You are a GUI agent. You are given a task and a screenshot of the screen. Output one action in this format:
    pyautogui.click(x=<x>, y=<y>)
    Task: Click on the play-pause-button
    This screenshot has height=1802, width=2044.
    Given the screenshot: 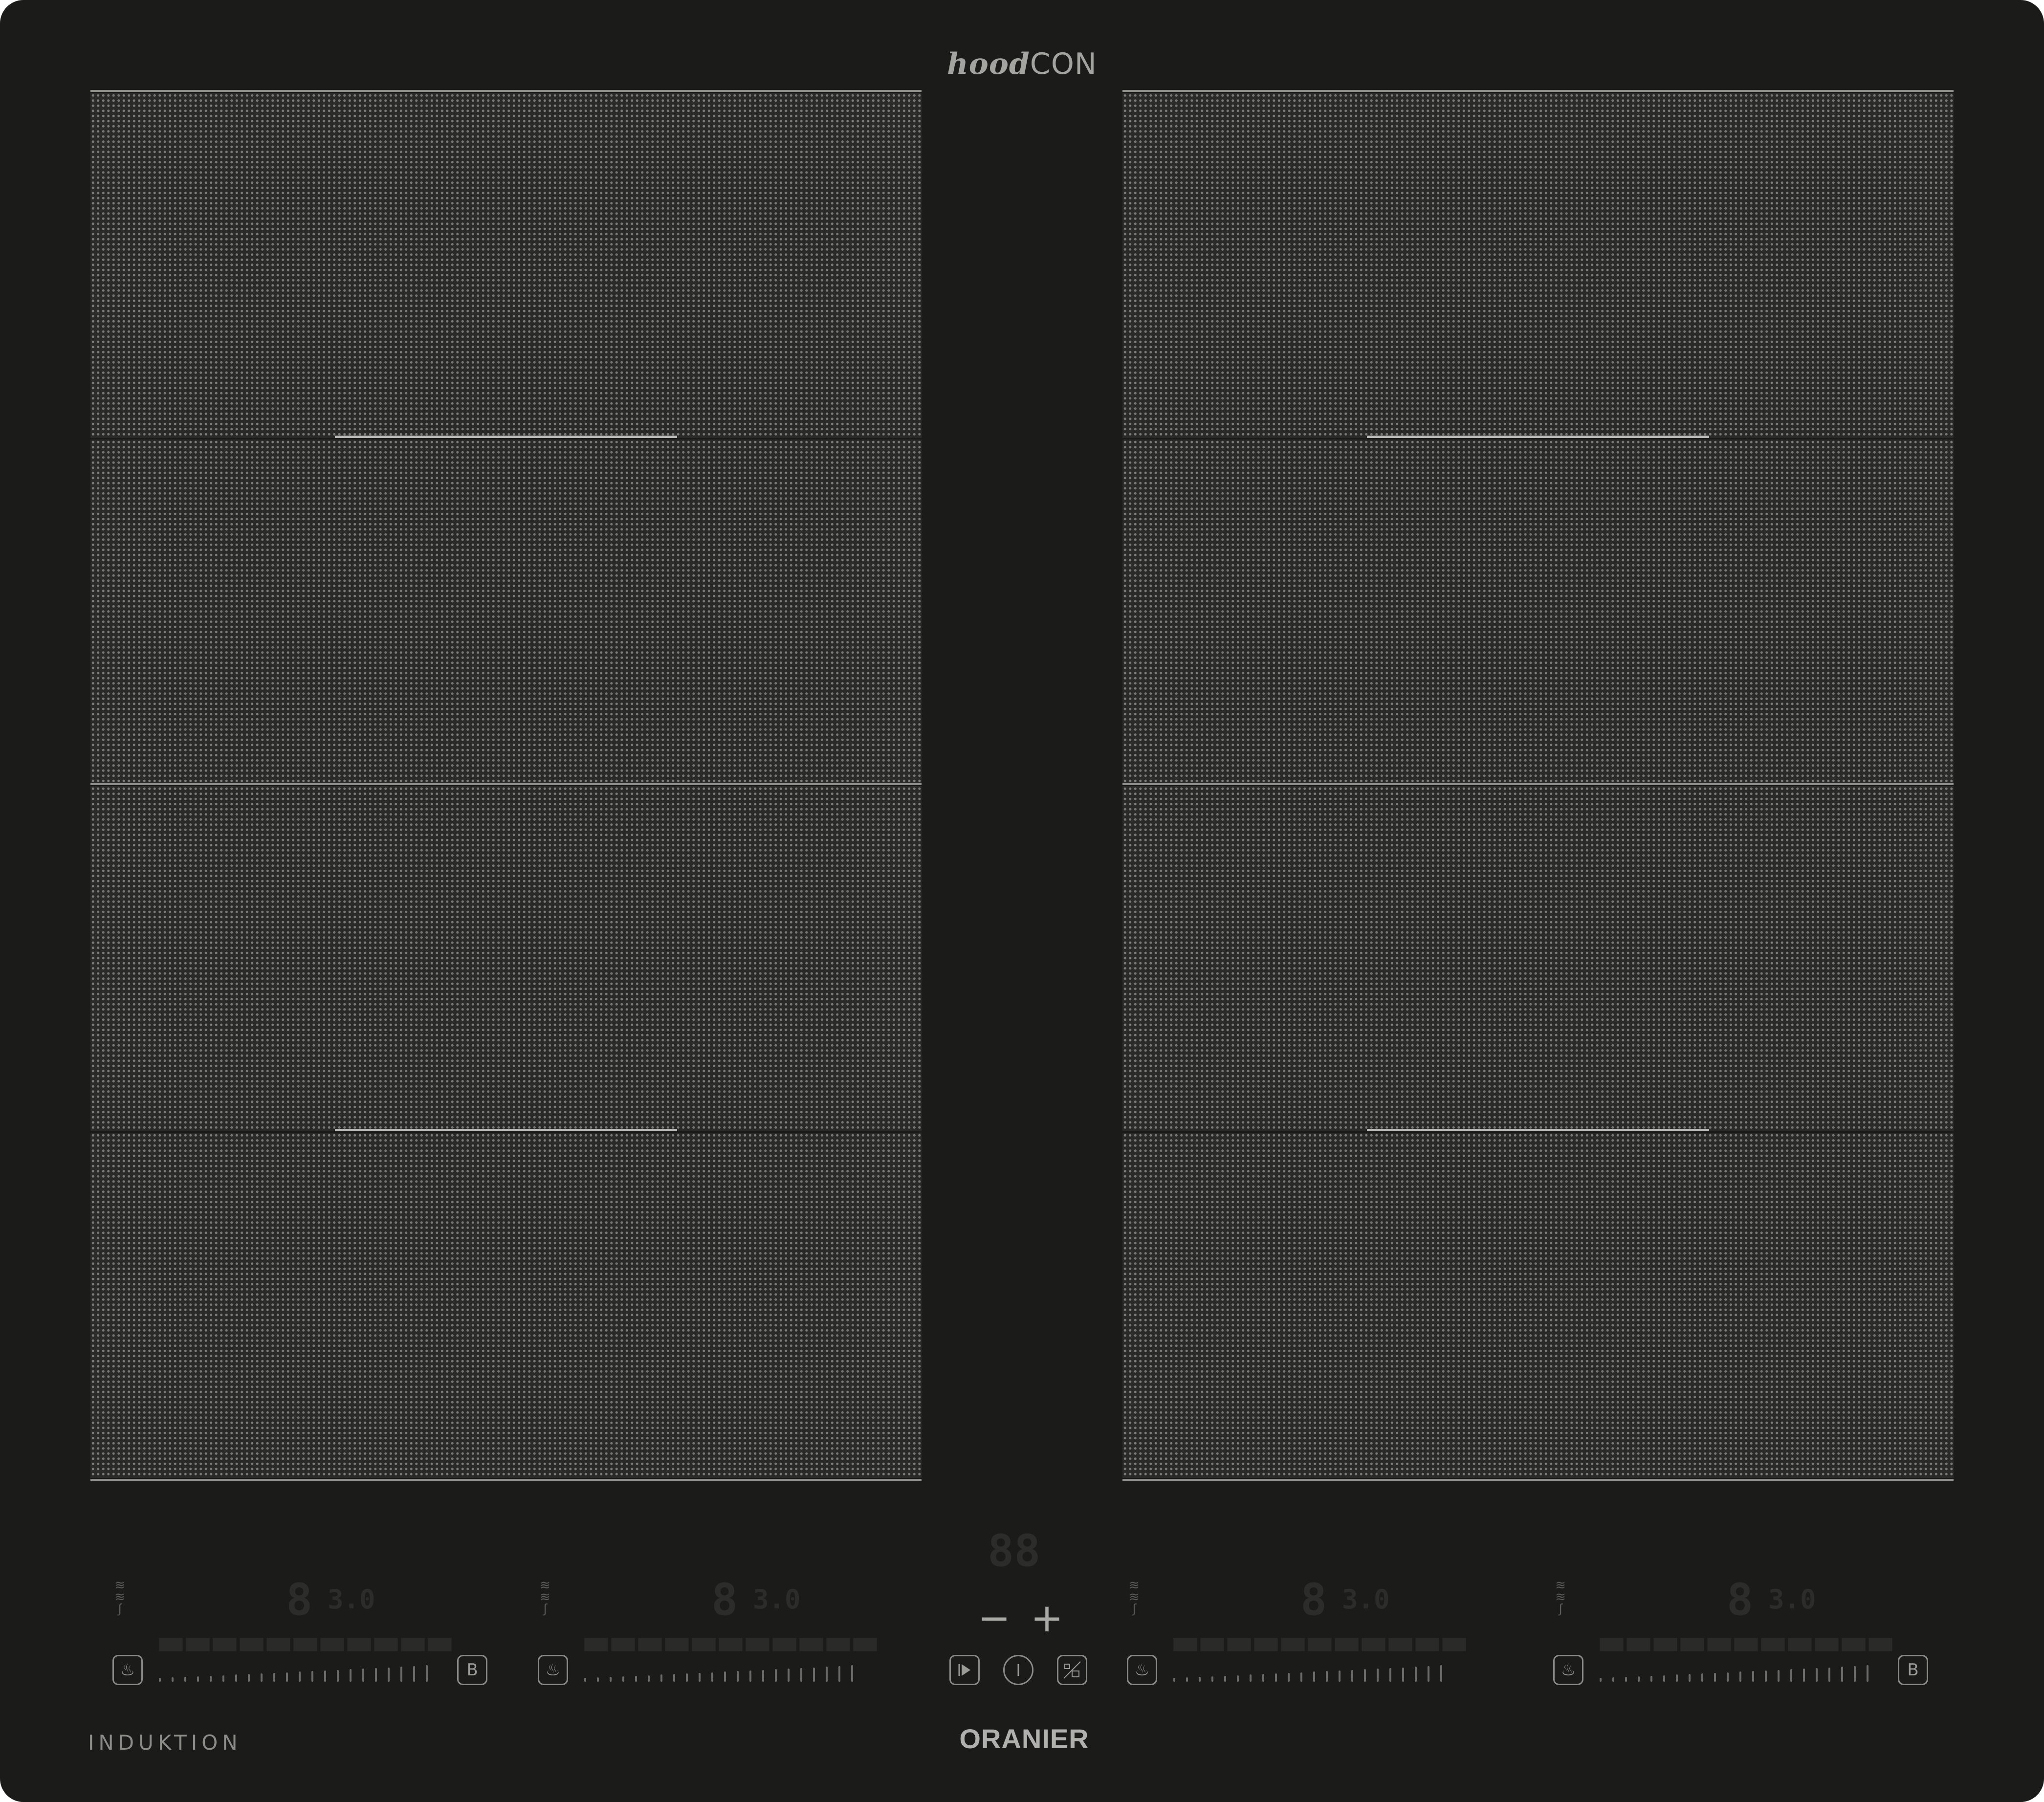 What is the action you would take?
    pyautogui.click(x=964, y=1670)
    